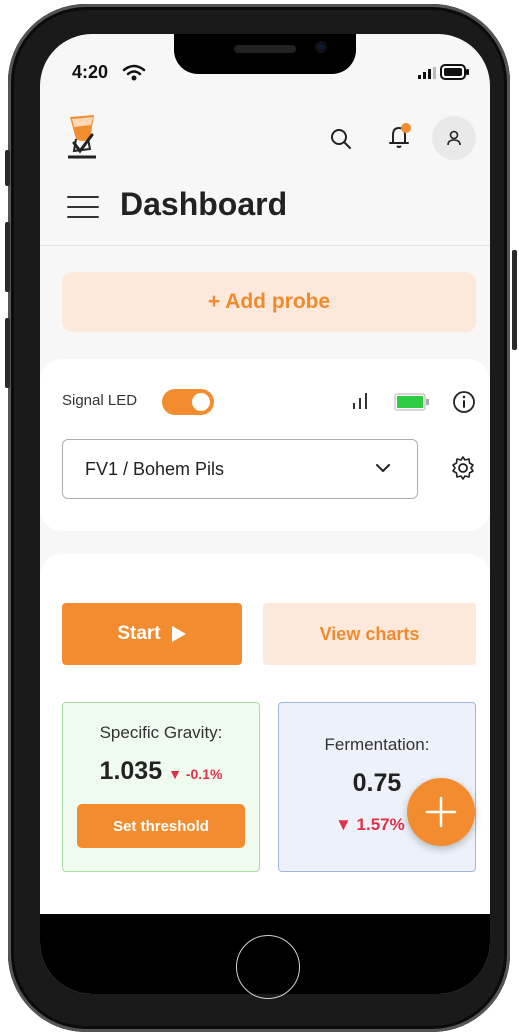 The width and height of the screenshot is (519, 1036). Describe the element at coordinates (370, 824) in the screenshot. I see `fermentation-delta: ▼ 1.57%` at that location.